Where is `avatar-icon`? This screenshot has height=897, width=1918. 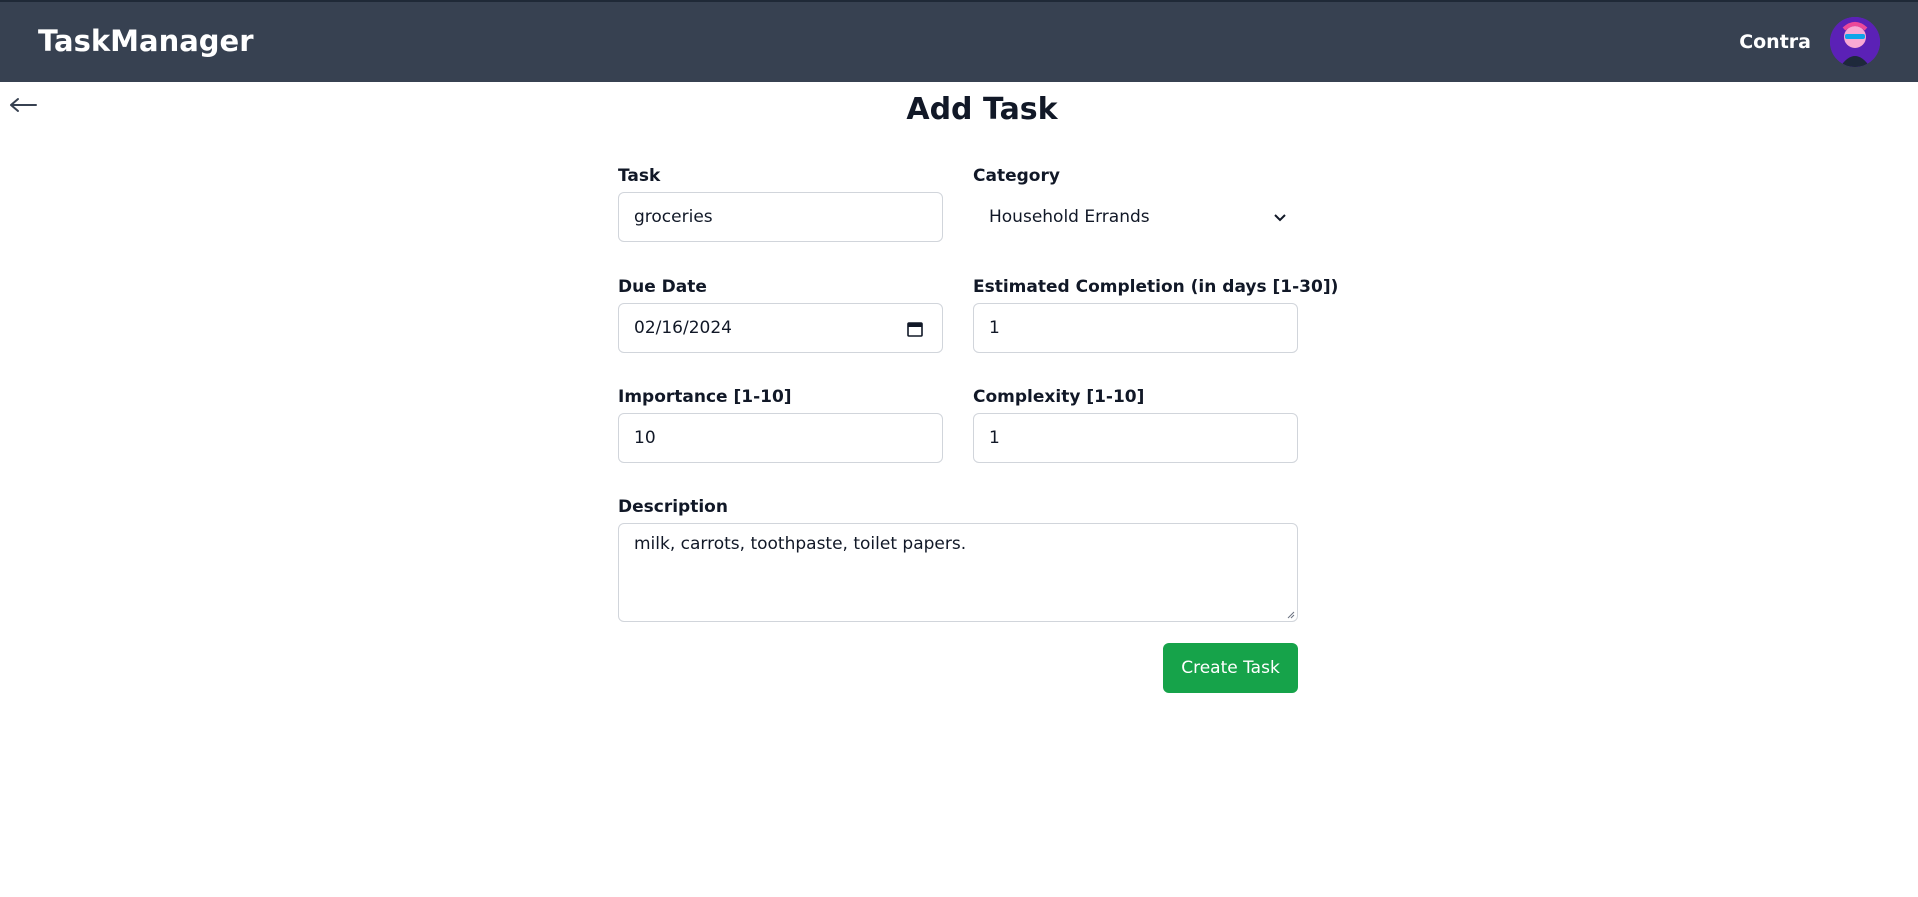 avatar-icon is located at coordinates (1855, 42).